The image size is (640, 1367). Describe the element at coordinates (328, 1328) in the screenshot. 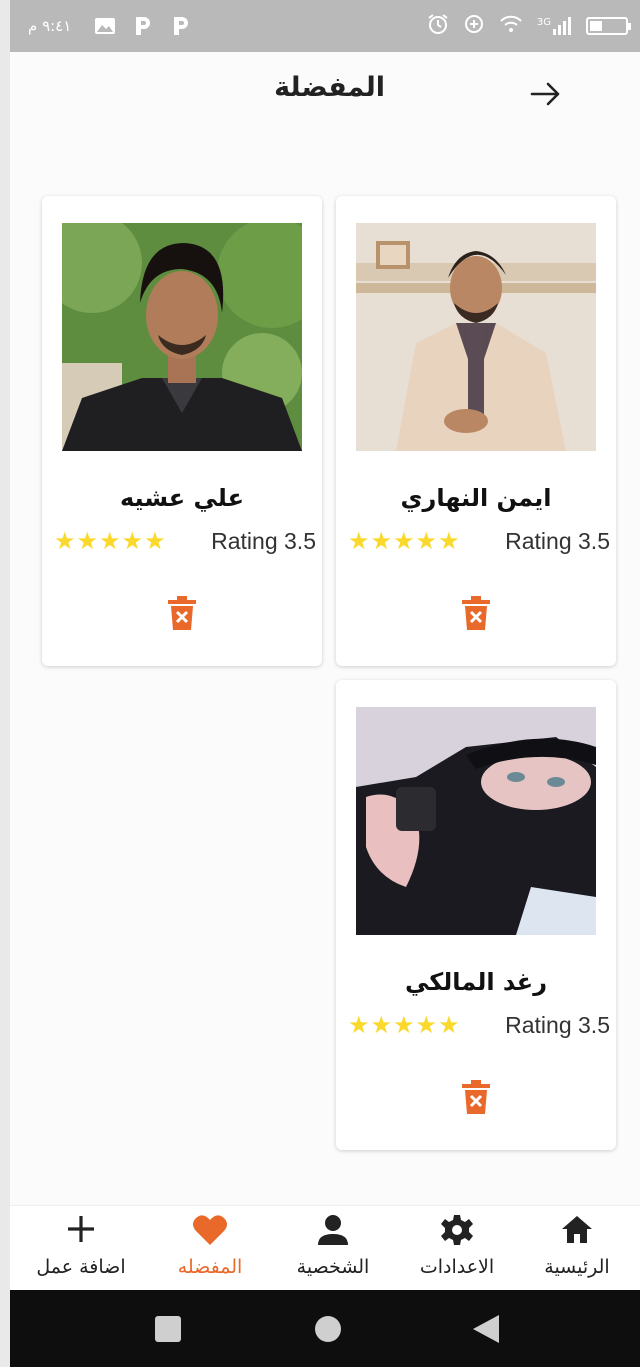

I see `home-circle-icon` at that location.